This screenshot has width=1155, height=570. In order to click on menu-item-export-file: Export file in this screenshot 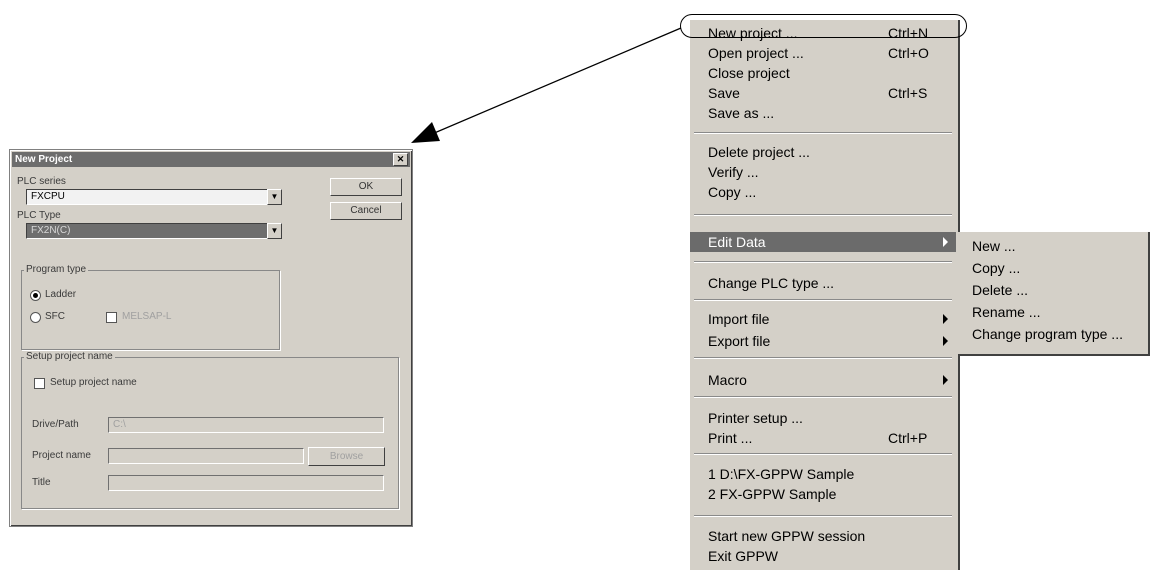, I will do `click(823, 341)`.